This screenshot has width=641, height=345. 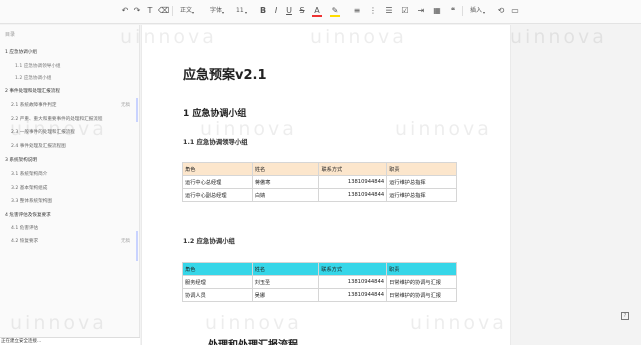 What do you see at coordinates (215, 141) in the screenshot?
I see `heading-2: 1.1 应急协调领导小组` at bounding box center [215, 141].